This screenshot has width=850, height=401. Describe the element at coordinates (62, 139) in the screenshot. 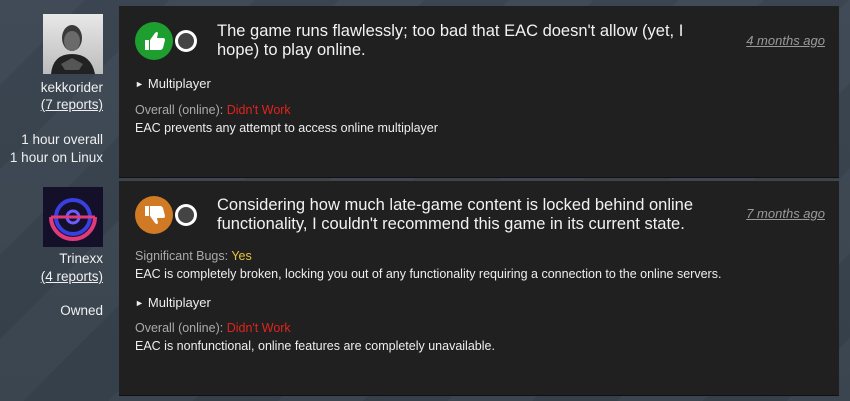

I see `playtime-overall: 1 hour overall` at that location.